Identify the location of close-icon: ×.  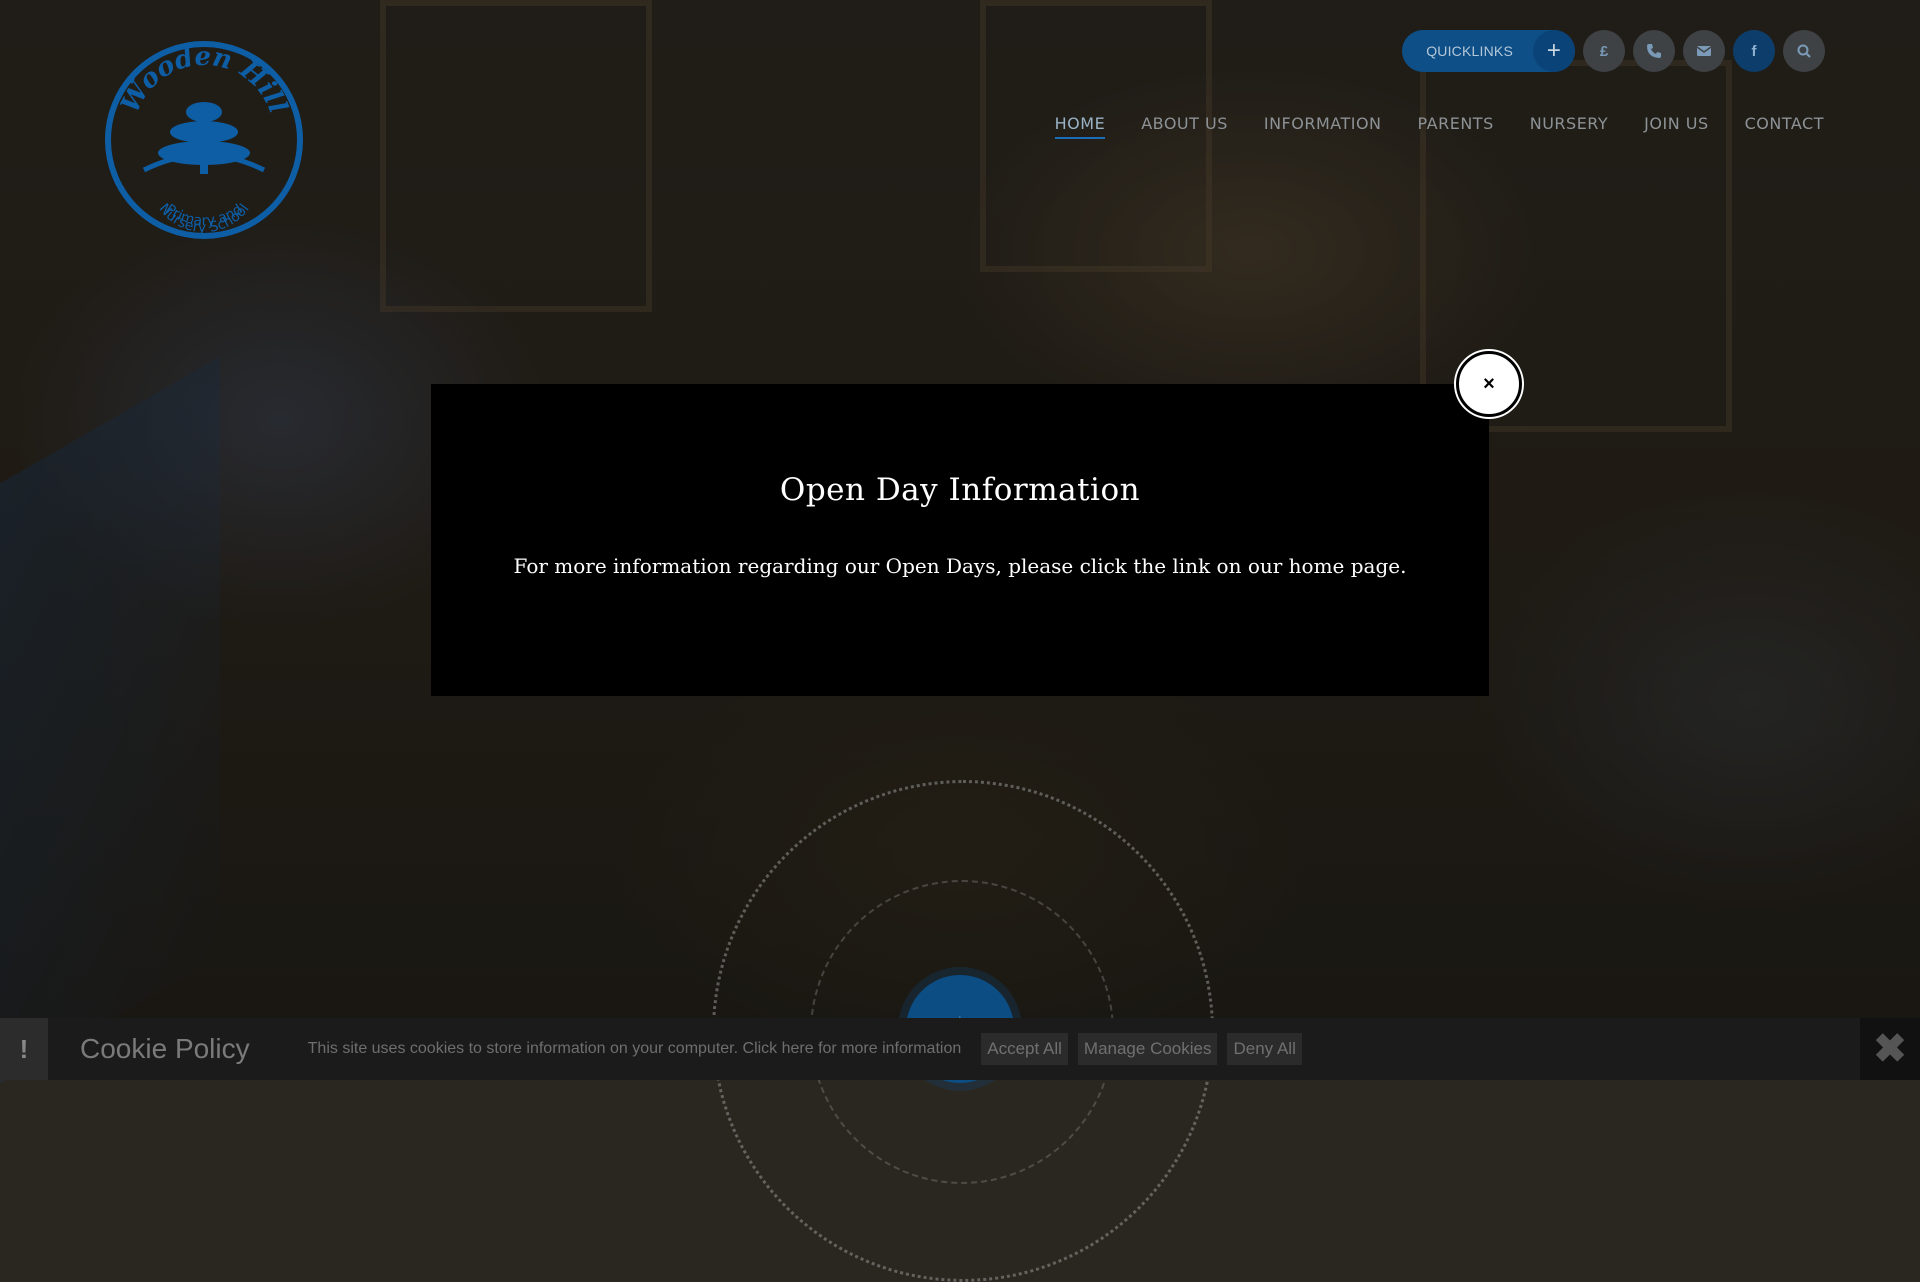
(1489, 383).